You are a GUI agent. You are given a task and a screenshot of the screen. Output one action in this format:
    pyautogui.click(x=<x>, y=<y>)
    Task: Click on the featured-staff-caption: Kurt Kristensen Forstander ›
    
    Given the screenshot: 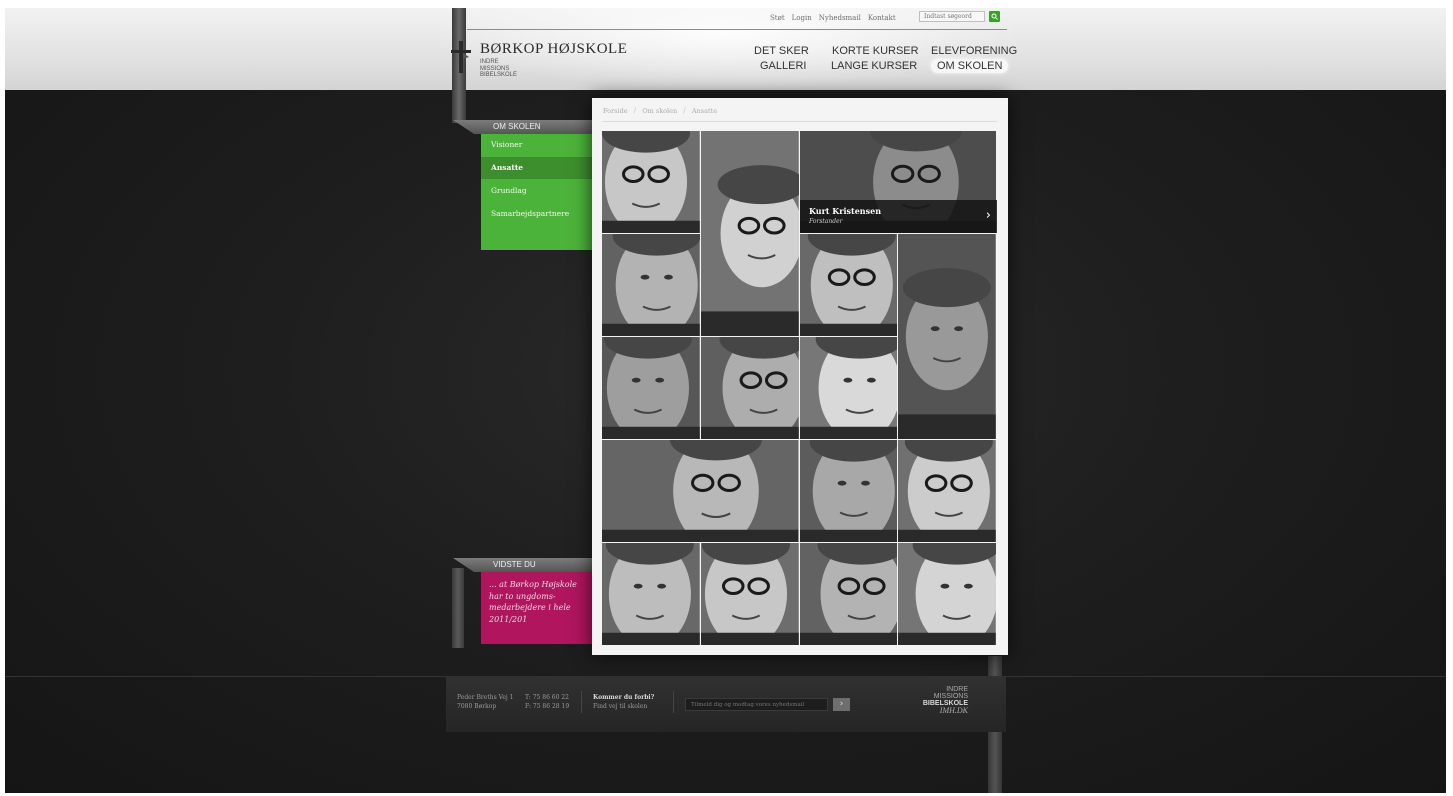 What is the action you would take?
    pyautogui.click(x=898, y=216)
    